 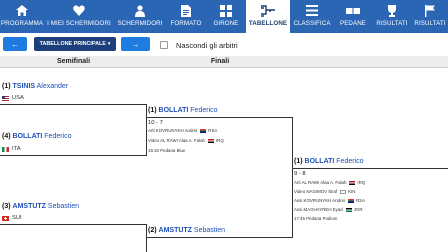 What do you see at coordinates (328, 209) in the screenshot?
I see `winner-referee-4: Assi MAGHAYREH Eyad JOR` at bounding box center [328, 209].